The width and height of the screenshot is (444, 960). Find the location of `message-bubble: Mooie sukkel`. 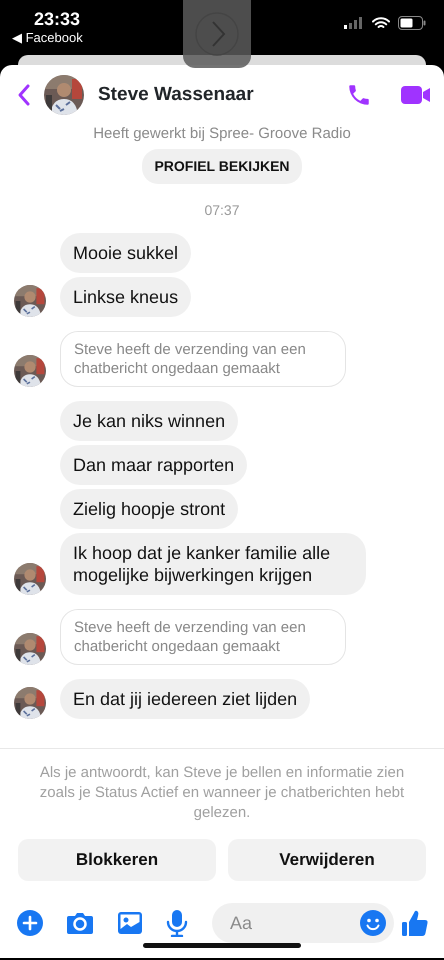

message-bubble: Mooie sukkel is located at coordinates (126, 253).